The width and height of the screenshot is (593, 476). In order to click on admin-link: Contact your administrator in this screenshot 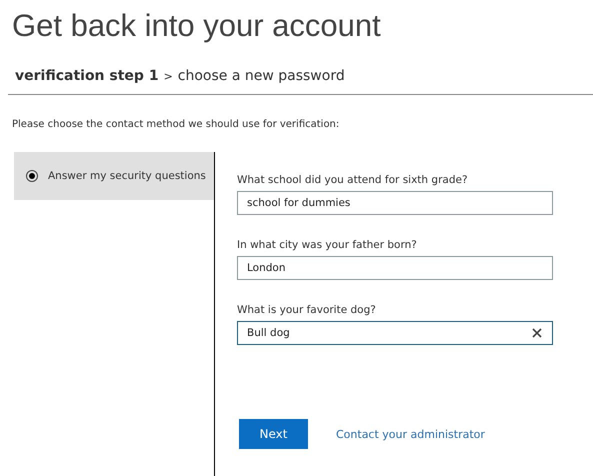, I will do `click(410, 434)`.